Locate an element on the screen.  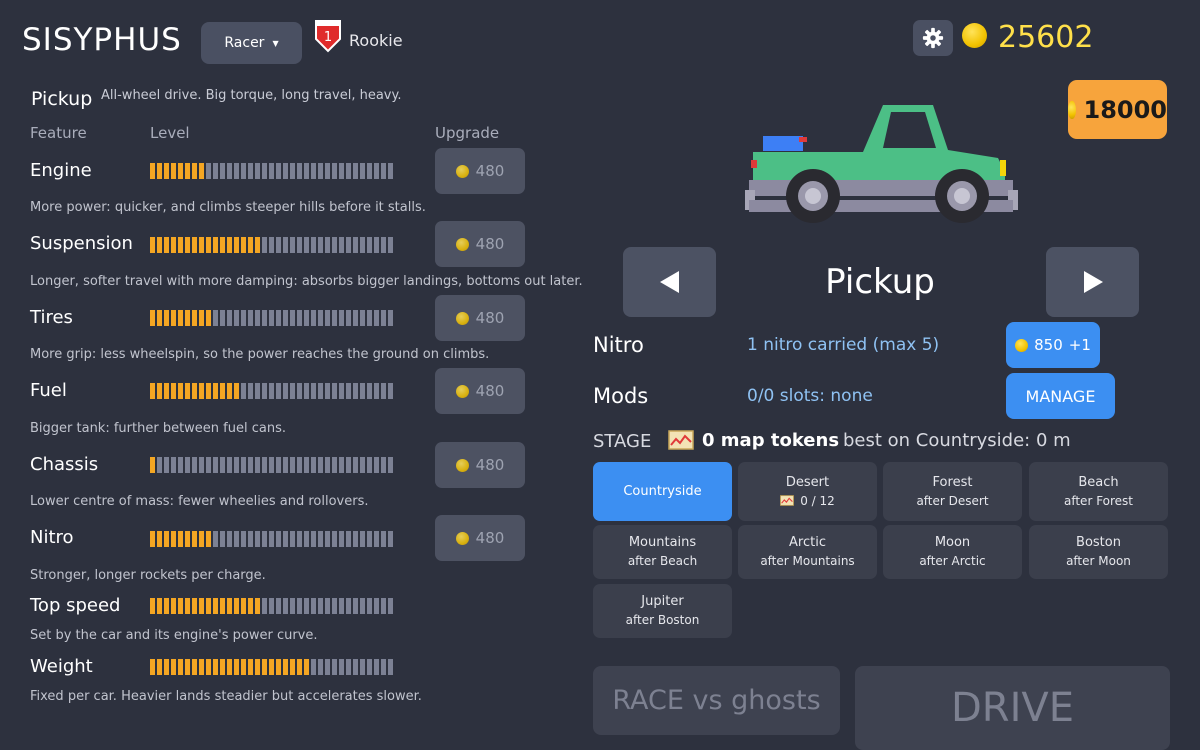
stage-name: Moon is located at coordinates (952, 542).